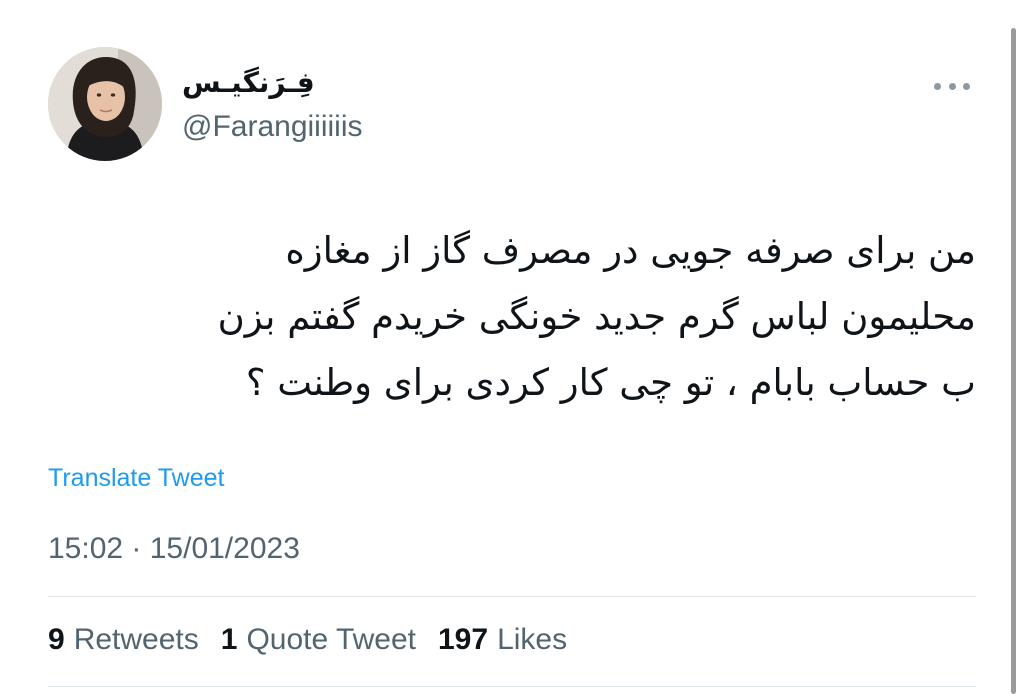 This screenshot has height=694, width=1024. Describe the element at coordinates (136, 639) in the screenshot. I see `retweets-label: Retweets` at that location.